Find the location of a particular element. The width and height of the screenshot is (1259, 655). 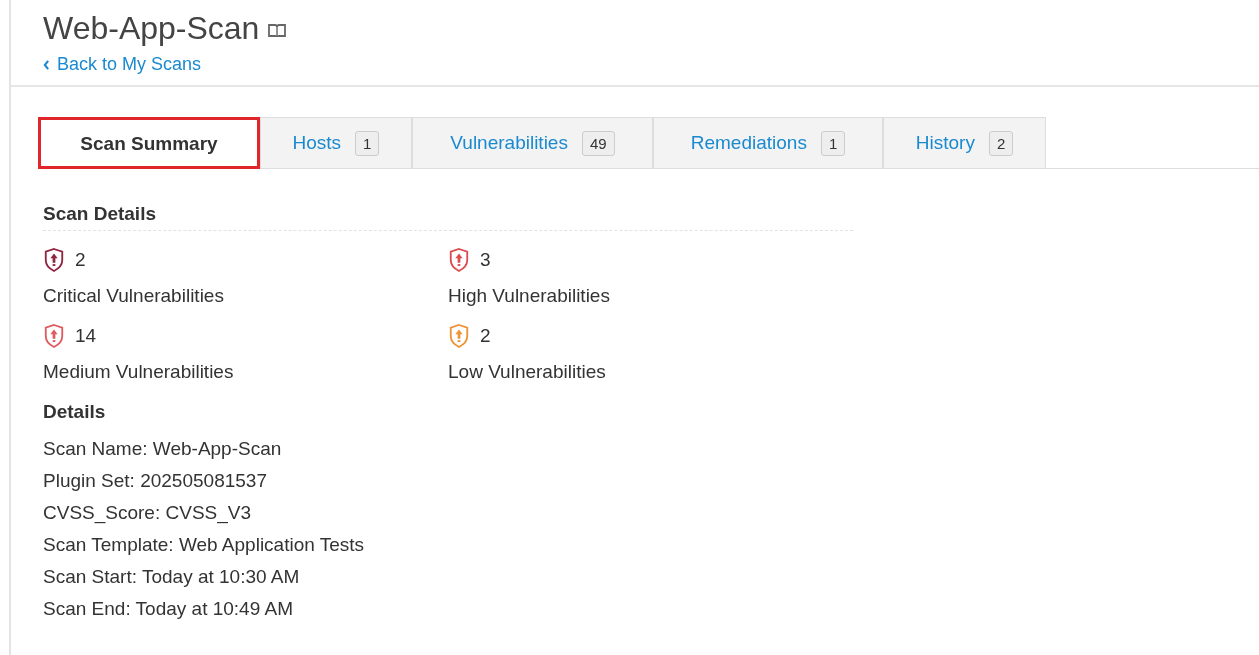

page-title: Web-App-Scan is located at coordinates (151, 28).